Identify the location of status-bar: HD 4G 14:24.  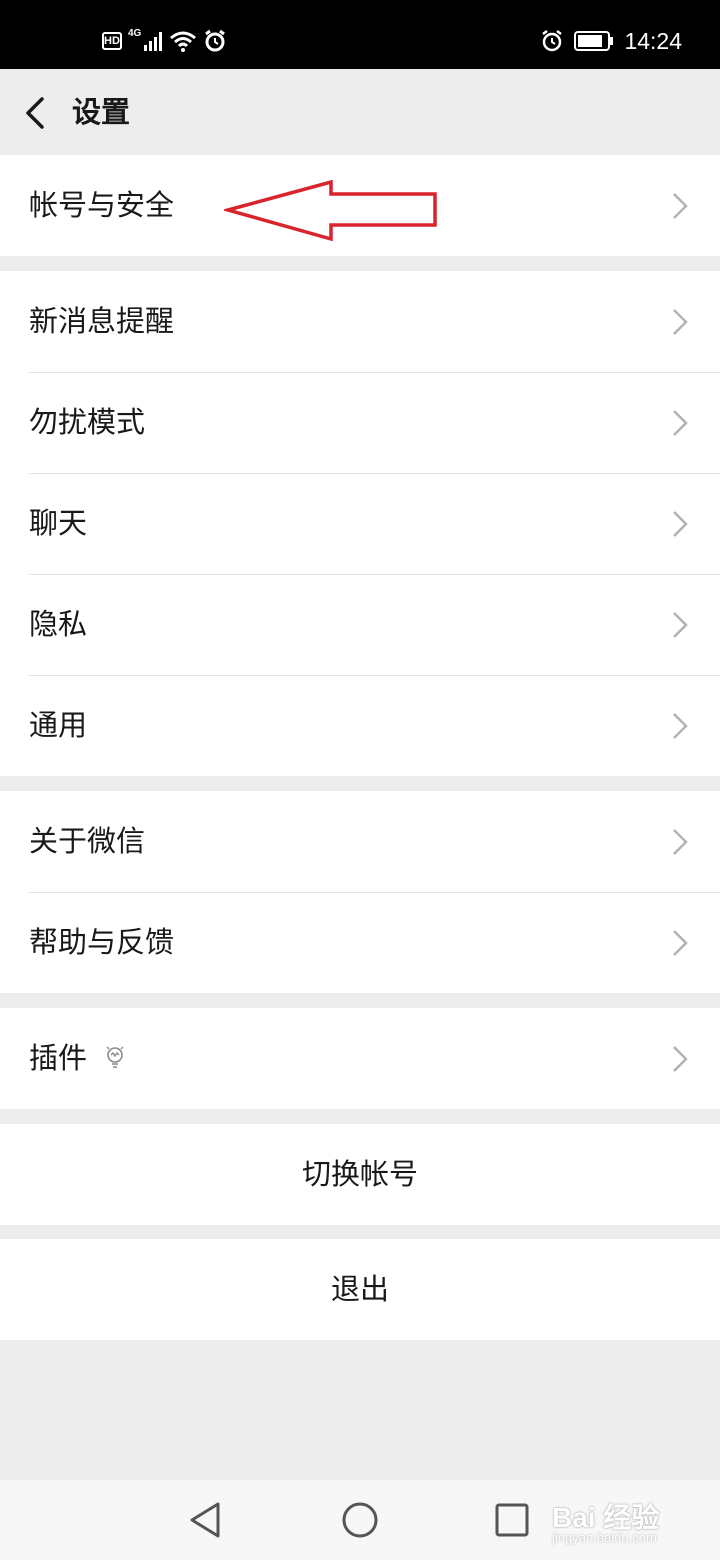
(360, 34).